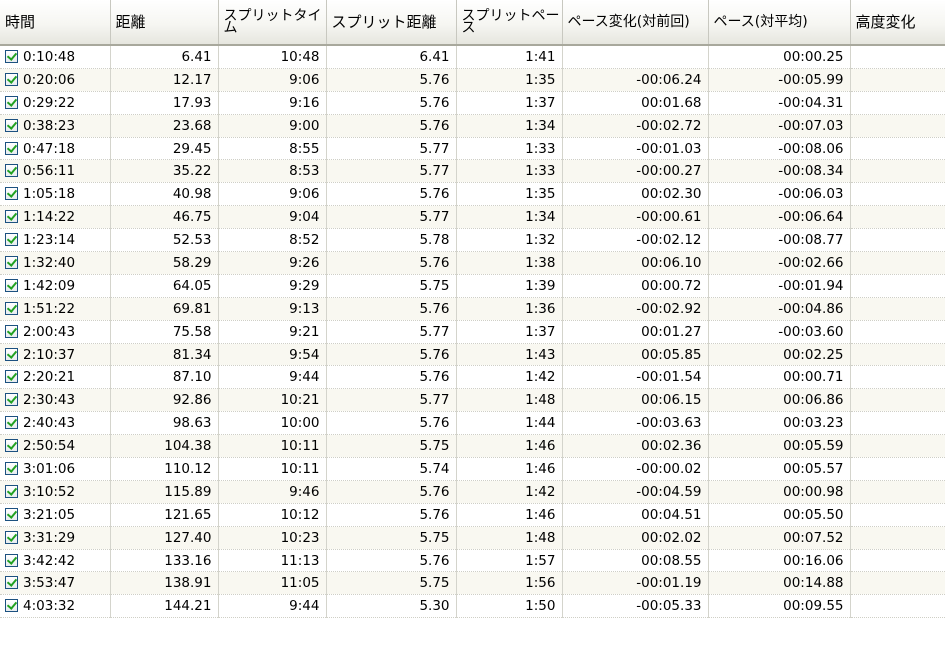 This screenshot has height=661, width=945. Describe the element at coordinates (509, 103) in the screenshot. I see `split-pace-cell: 1:37` at that location.